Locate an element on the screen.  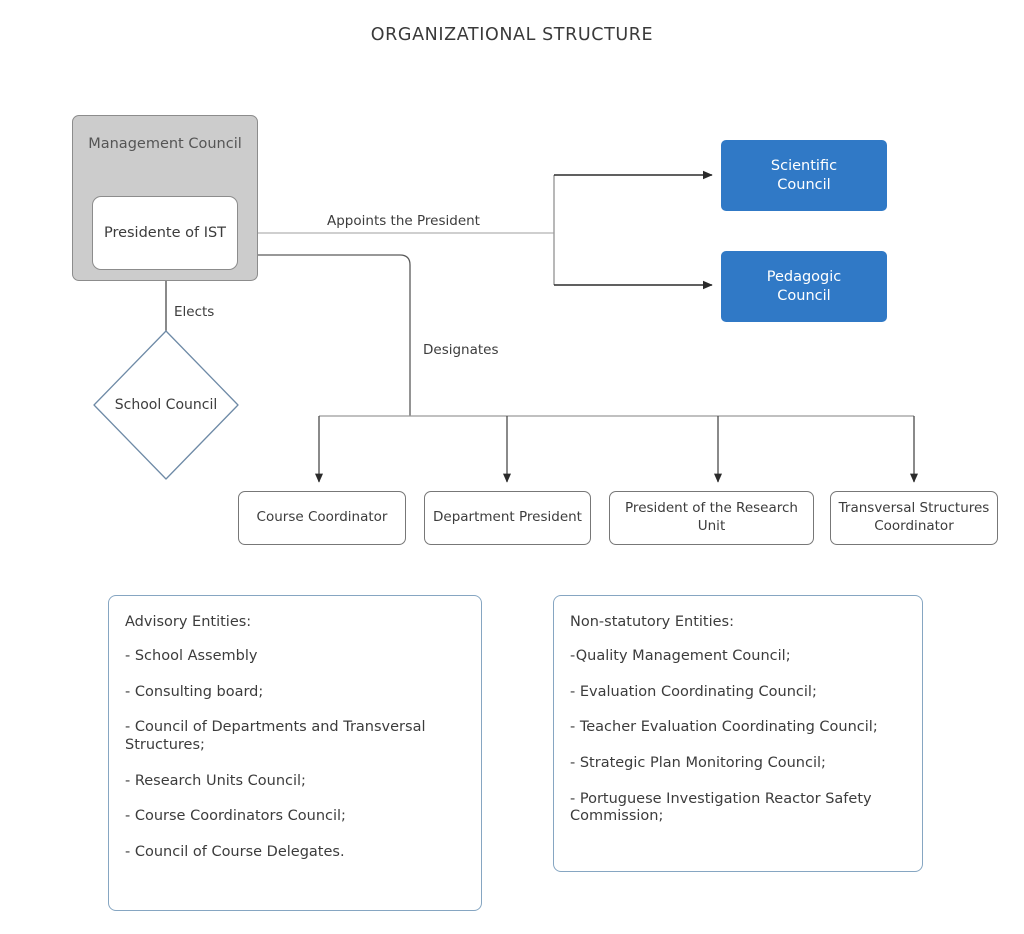
department-president-label: Department President is located at coordinates (507, 517).